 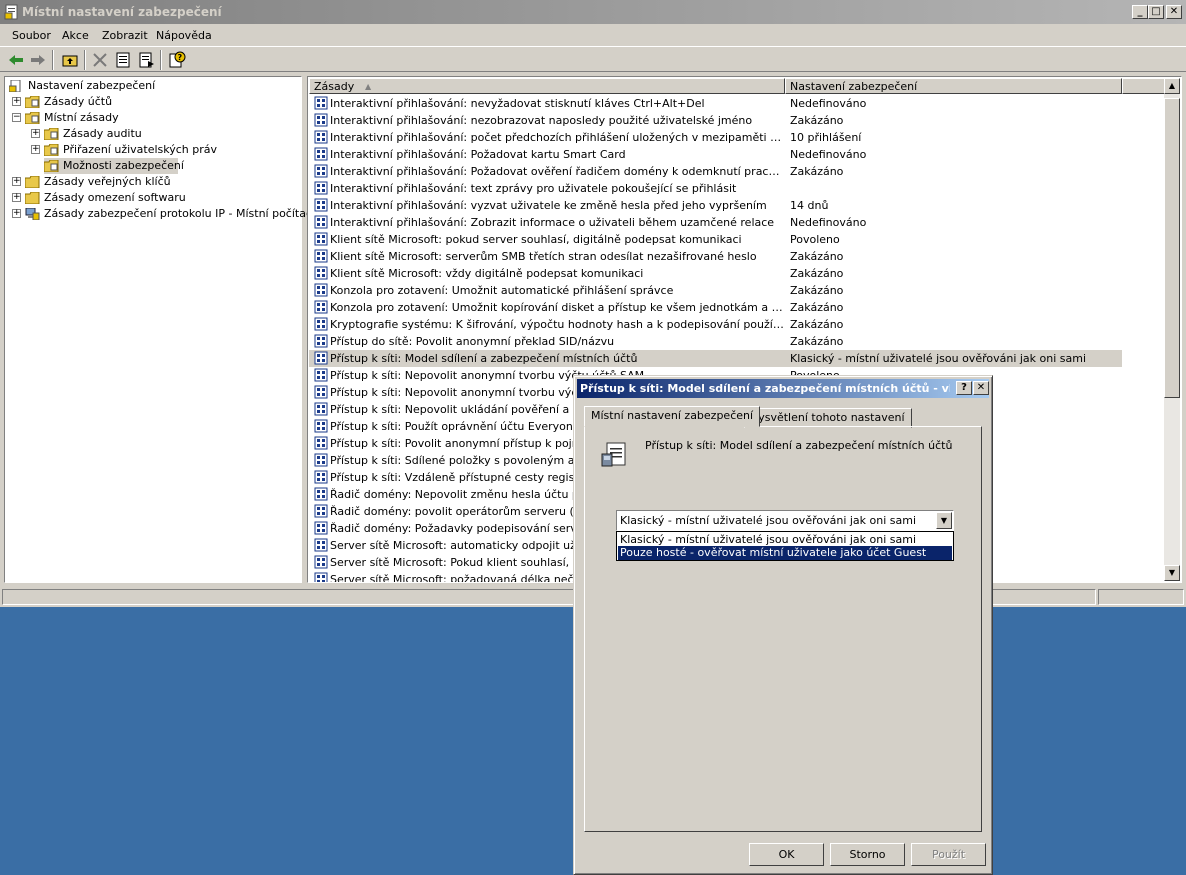 What do you see at coordinates (16, 60) in the screenshot?
I see `back-icon` at bounding box center [16, 60].